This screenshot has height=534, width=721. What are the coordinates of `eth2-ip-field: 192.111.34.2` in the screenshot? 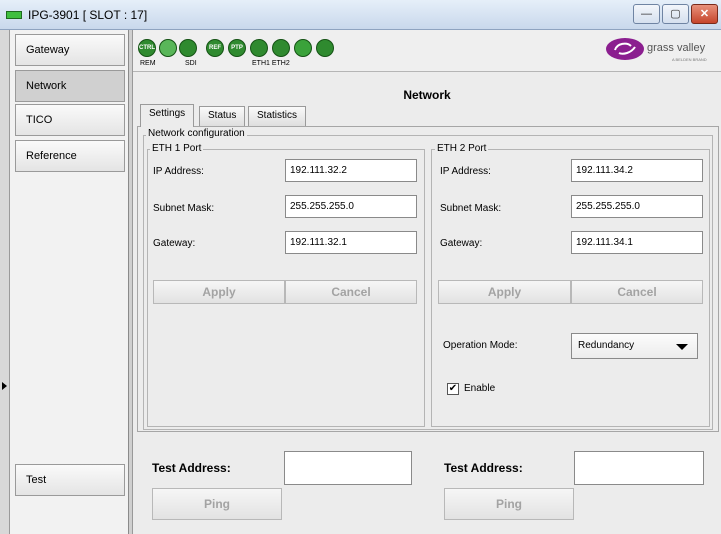 It's located at (637, 170).